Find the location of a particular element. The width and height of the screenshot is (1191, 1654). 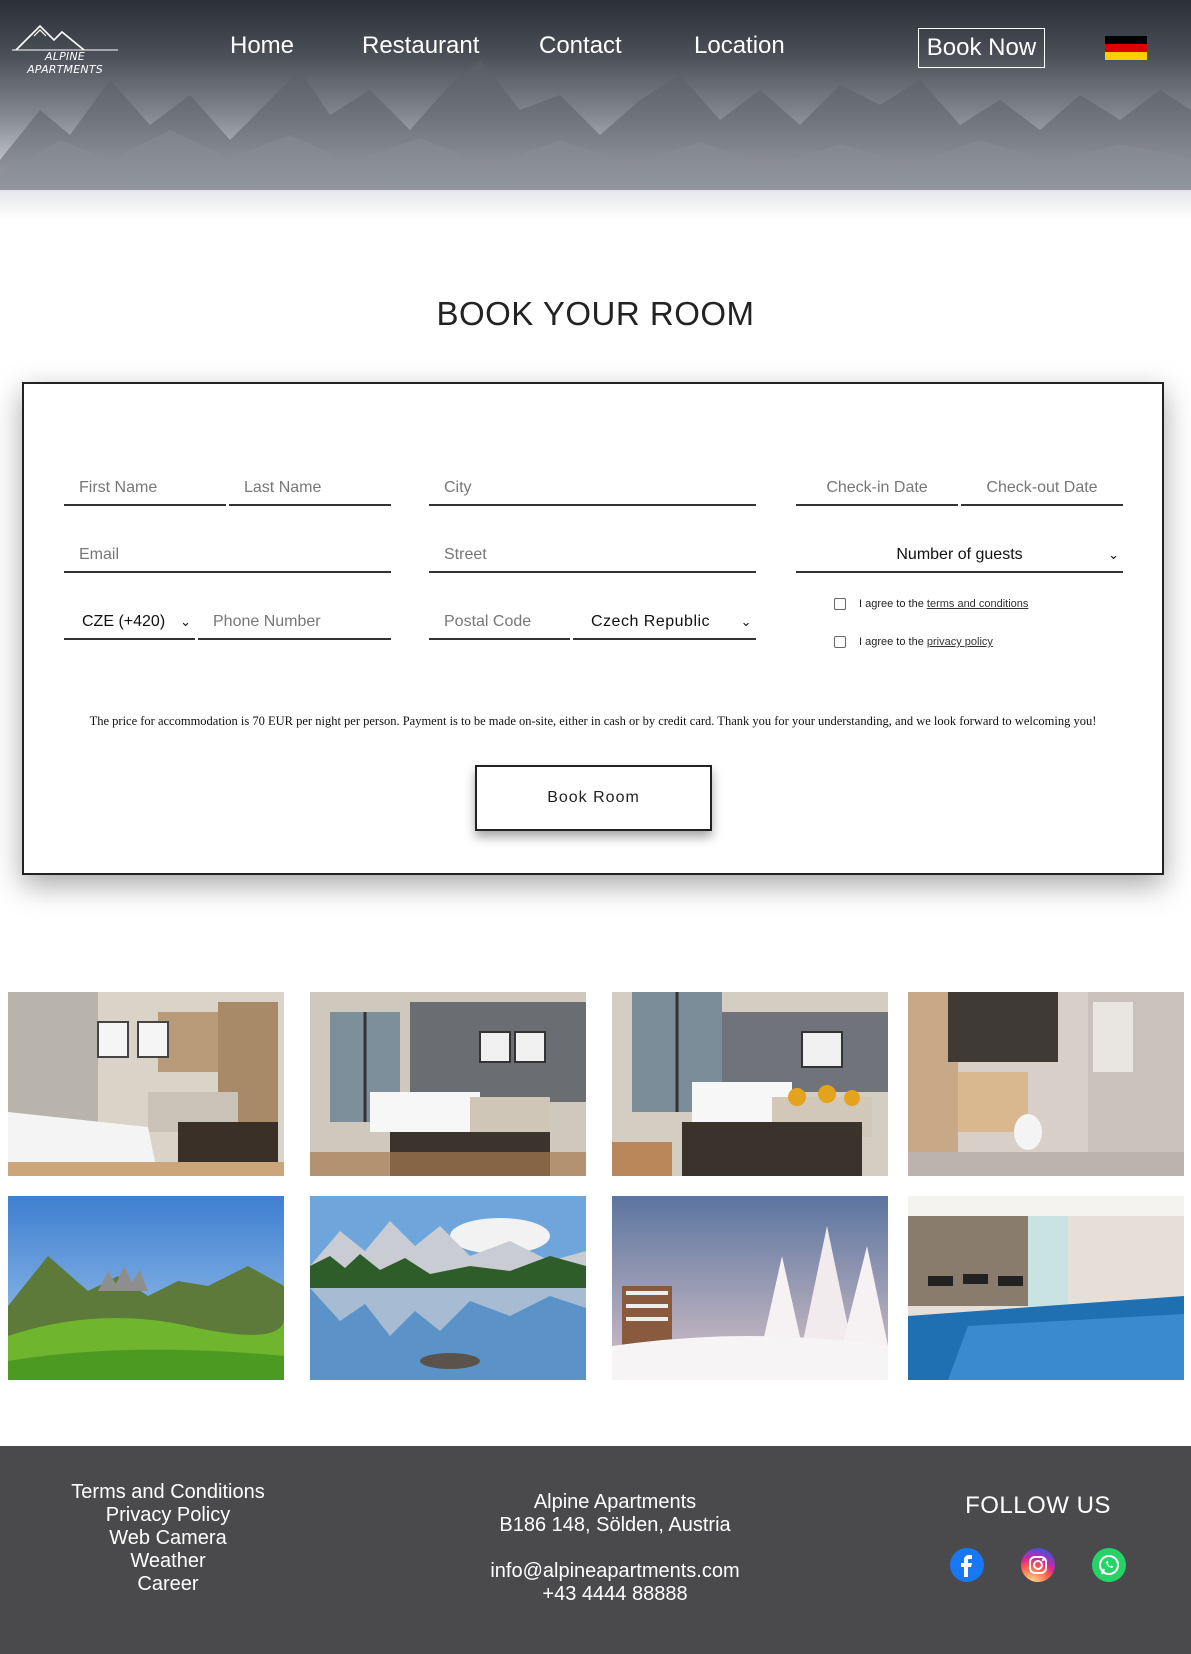

terms-agreement-label: I agree to the is located at coordinates (893, 604).